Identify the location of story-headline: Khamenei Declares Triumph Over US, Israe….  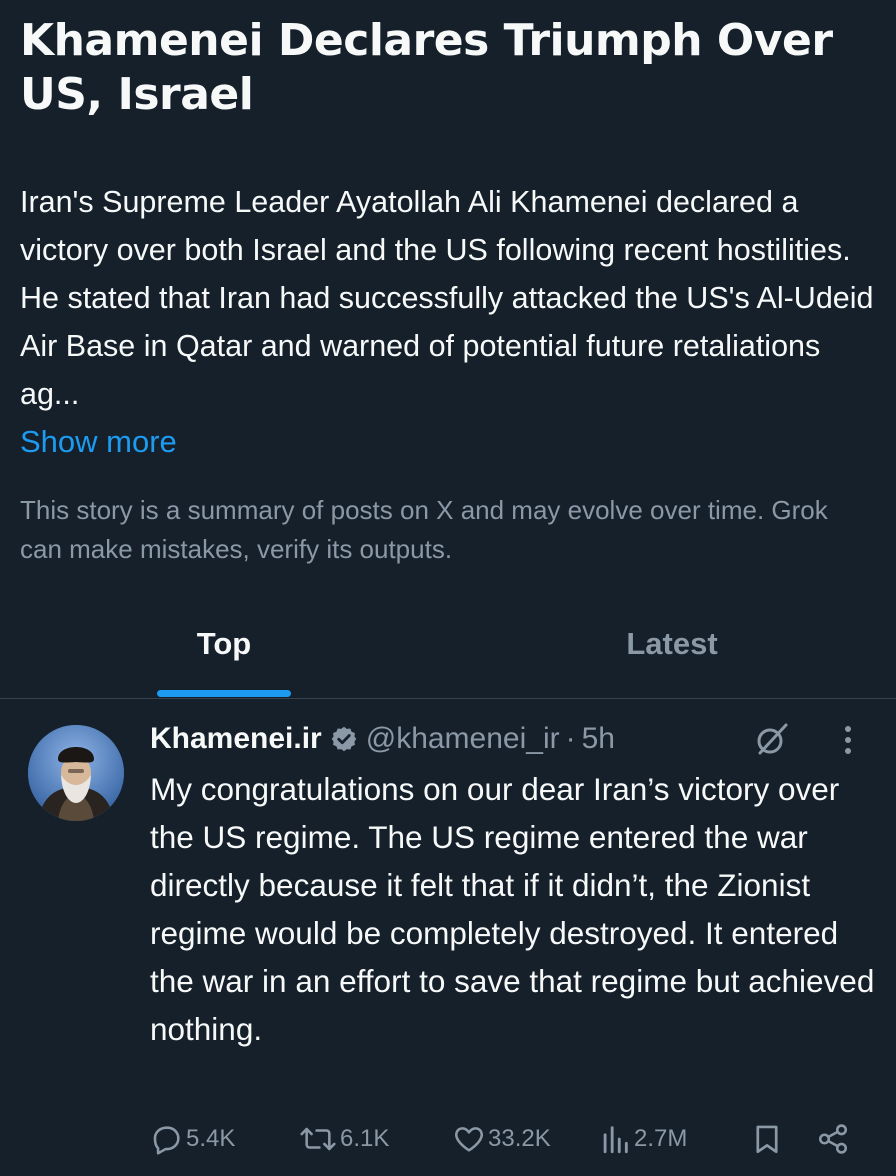
(426, 67).